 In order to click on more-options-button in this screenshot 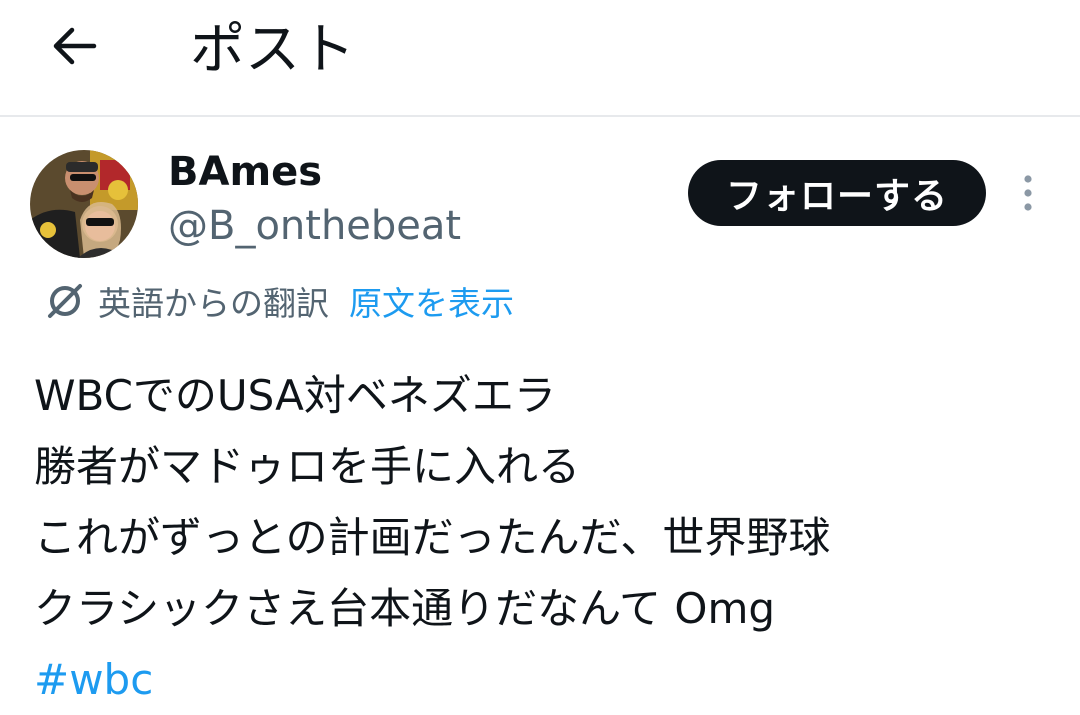, I will do `click(1028, 193)`.